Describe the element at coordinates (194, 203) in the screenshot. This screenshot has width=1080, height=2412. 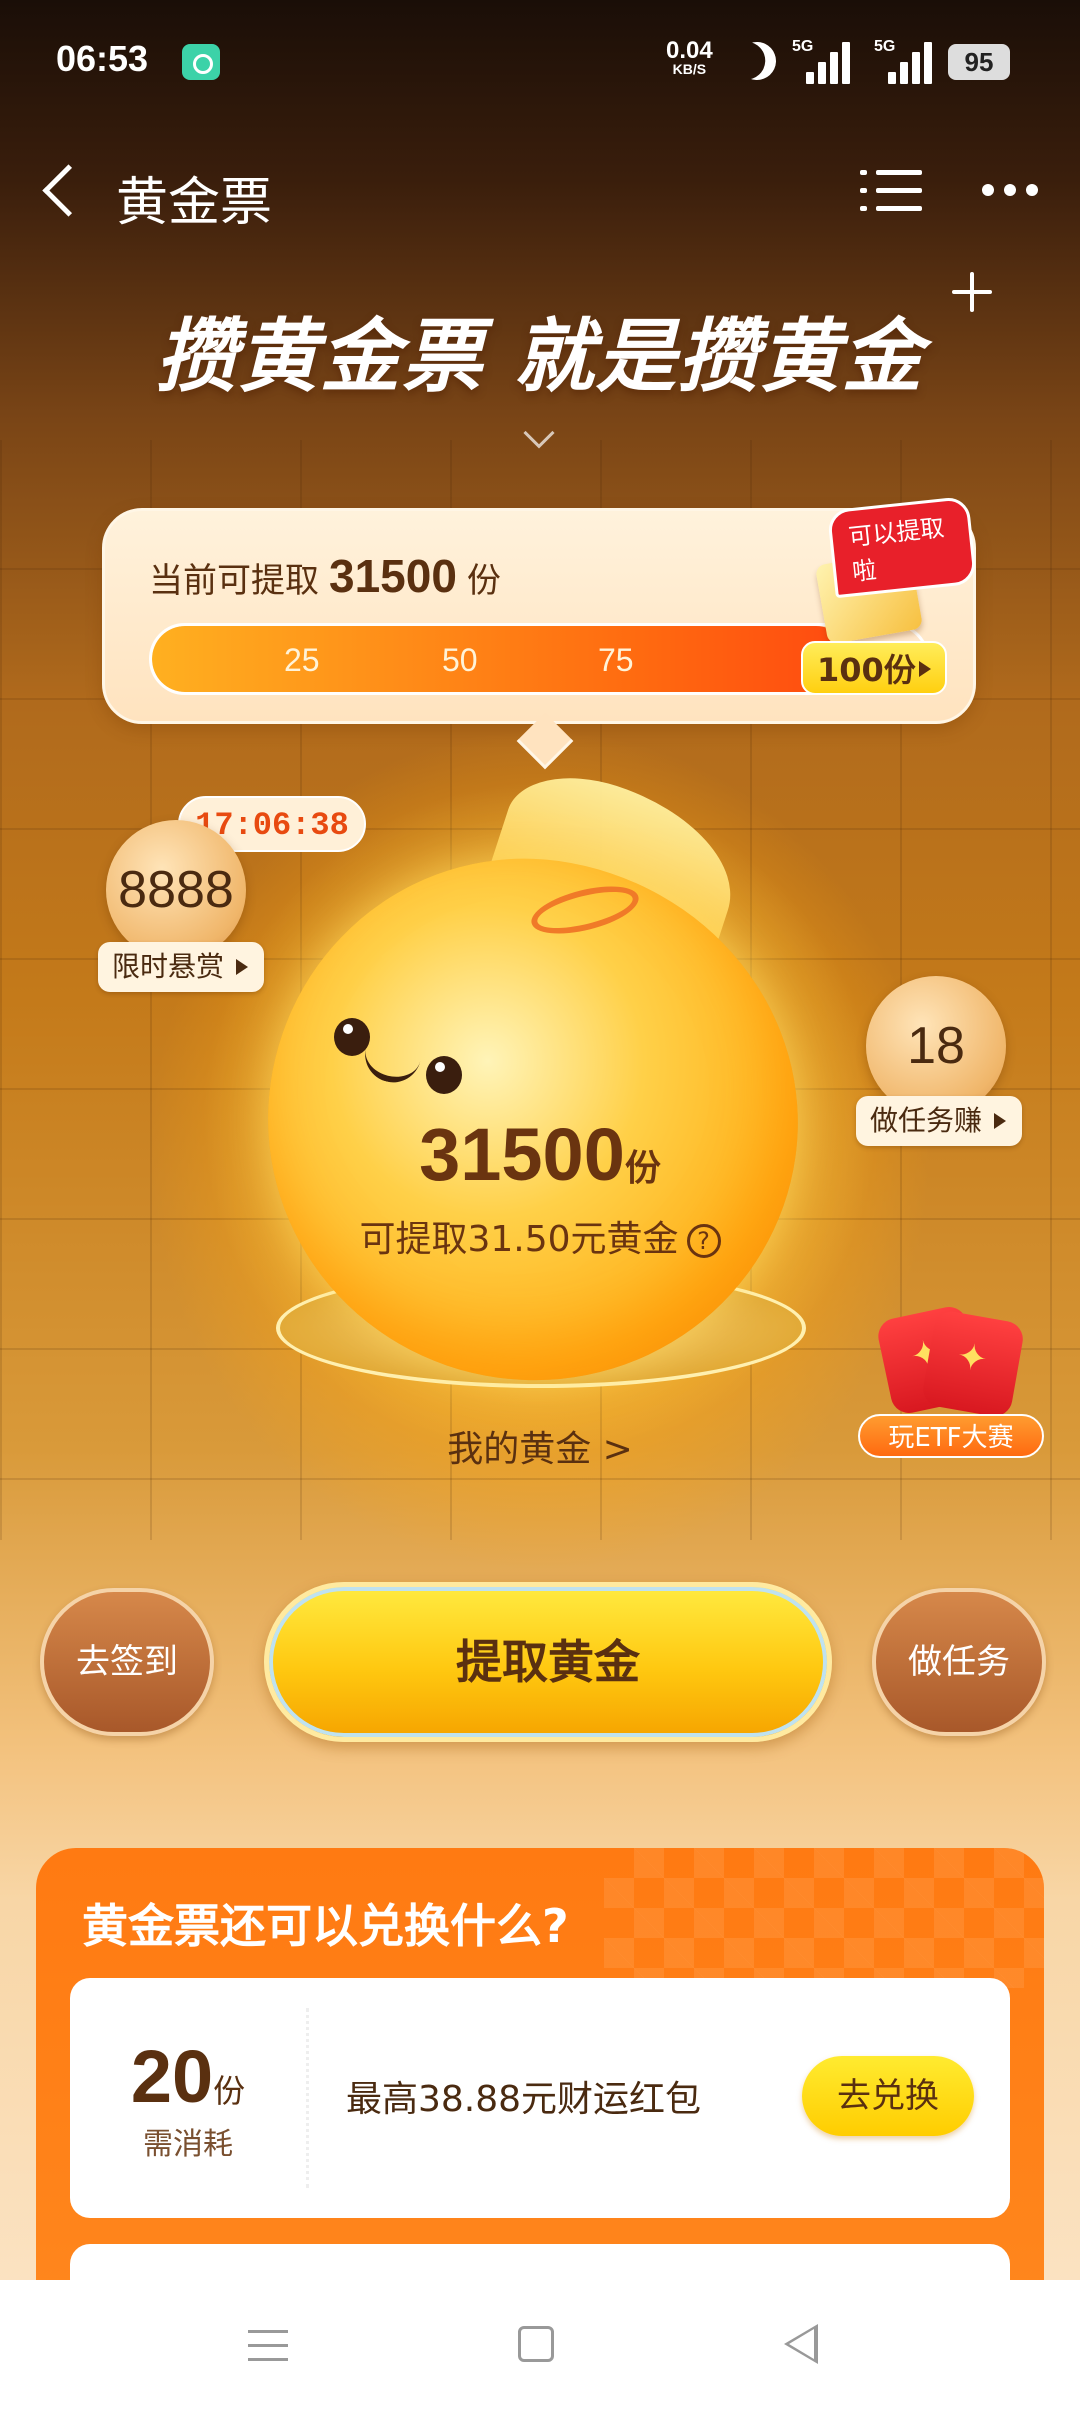
I see `page-title: 黄金票` at that location.